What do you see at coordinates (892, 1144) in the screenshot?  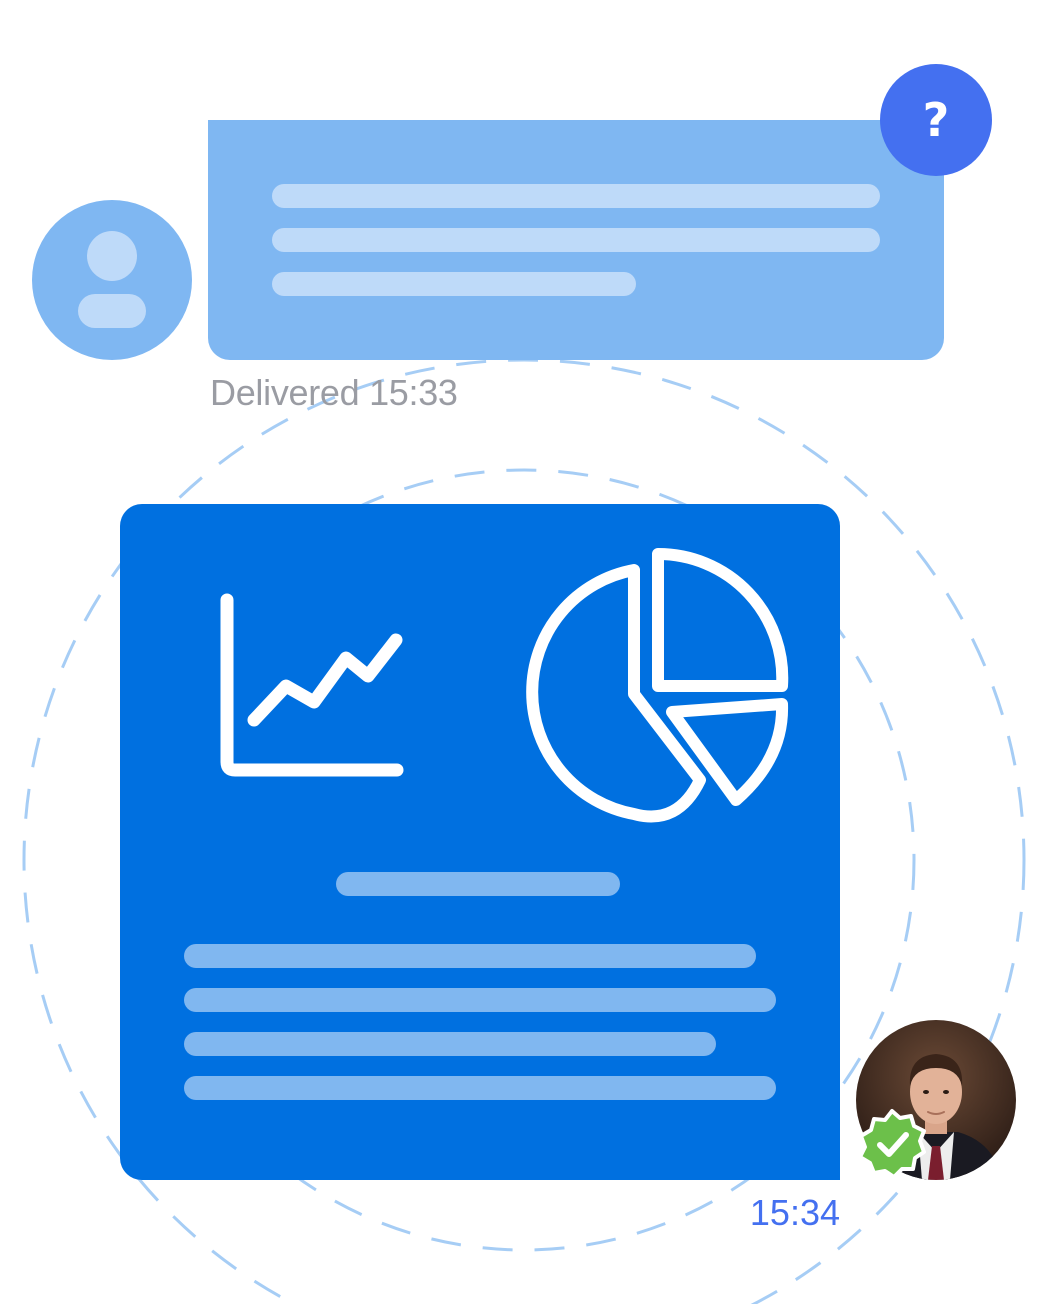 I see `check-badge-icon` at bounding box center [892, 1144].